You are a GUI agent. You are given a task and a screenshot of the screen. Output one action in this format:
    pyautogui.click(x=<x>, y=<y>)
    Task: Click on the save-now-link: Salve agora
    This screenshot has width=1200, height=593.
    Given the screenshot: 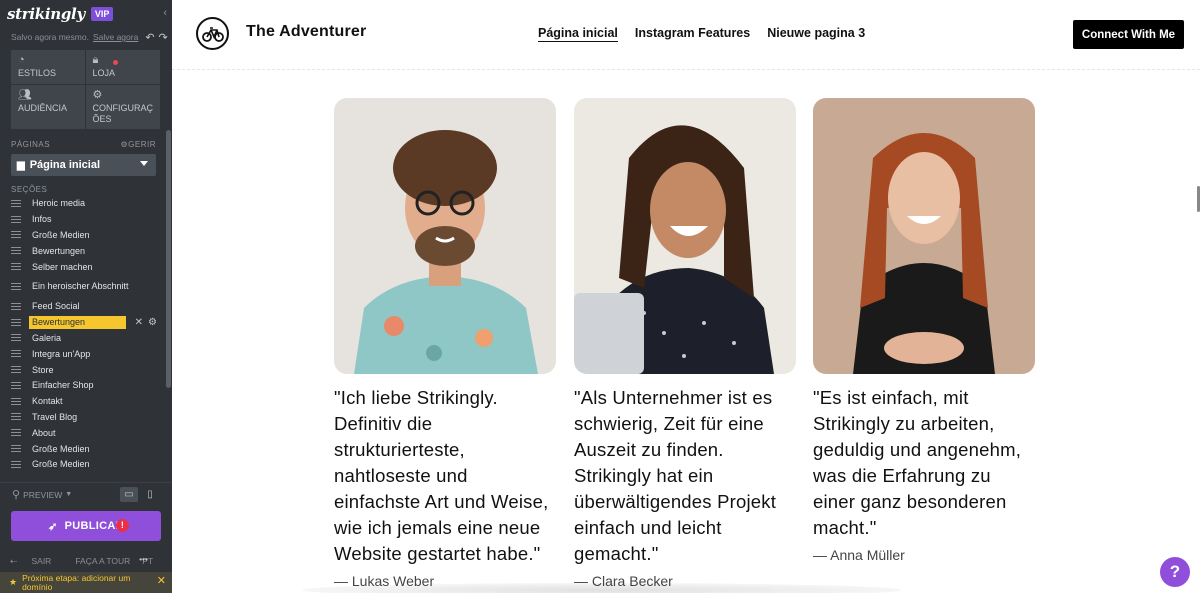 What is the action you would take?
    pyautogui.click(x=115, y=37)
    